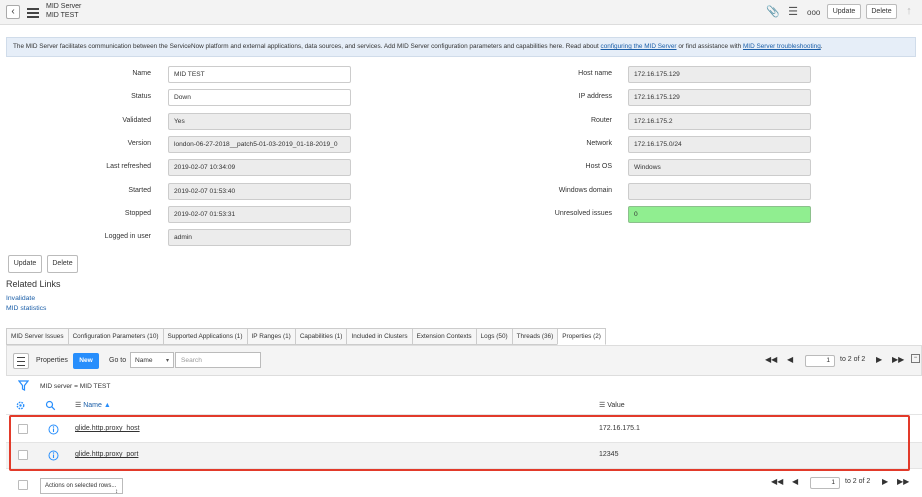 This screenshot has width=922, height=497. What do you see at coordinates (821, 46) in the screenshot?
I see `info-text-end: .` at bounding box center [821, 46].